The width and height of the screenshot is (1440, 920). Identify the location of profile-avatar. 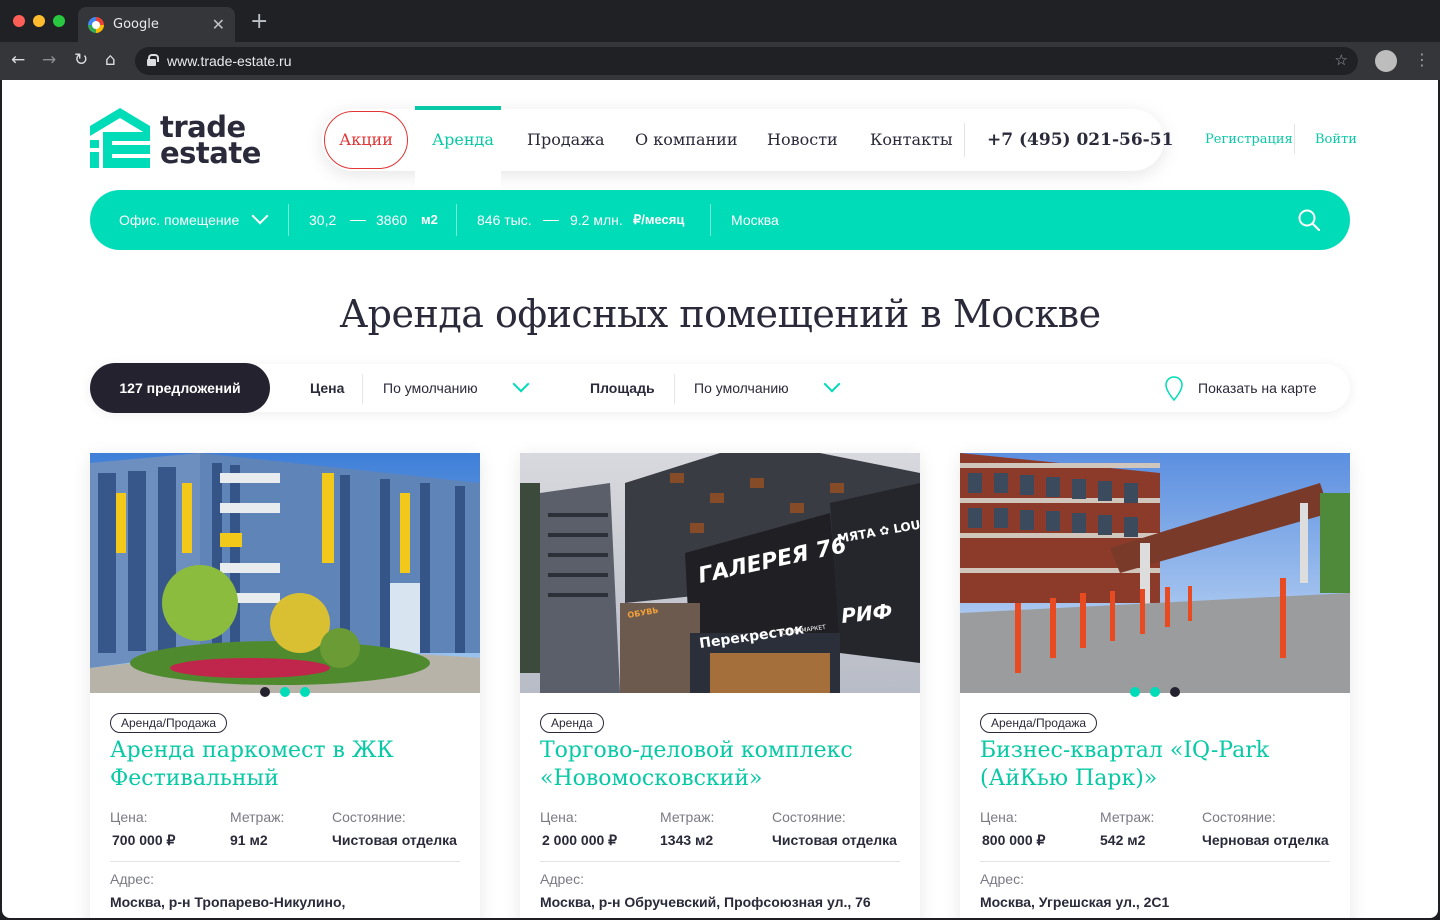
(1386, 61).